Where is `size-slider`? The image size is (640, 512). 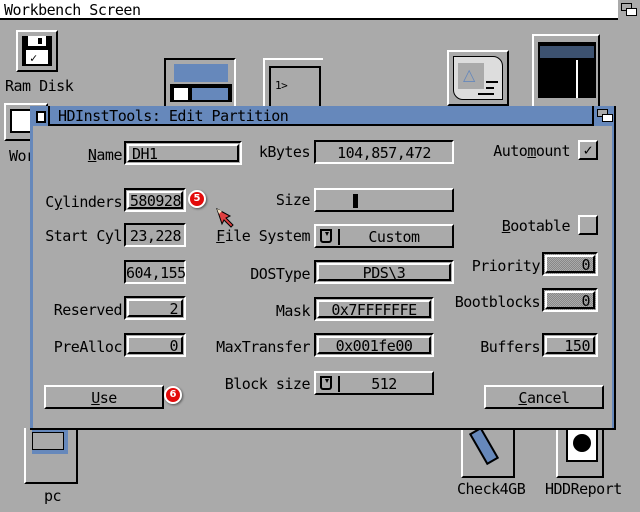 size-slider is located at coordinates (384, 200).